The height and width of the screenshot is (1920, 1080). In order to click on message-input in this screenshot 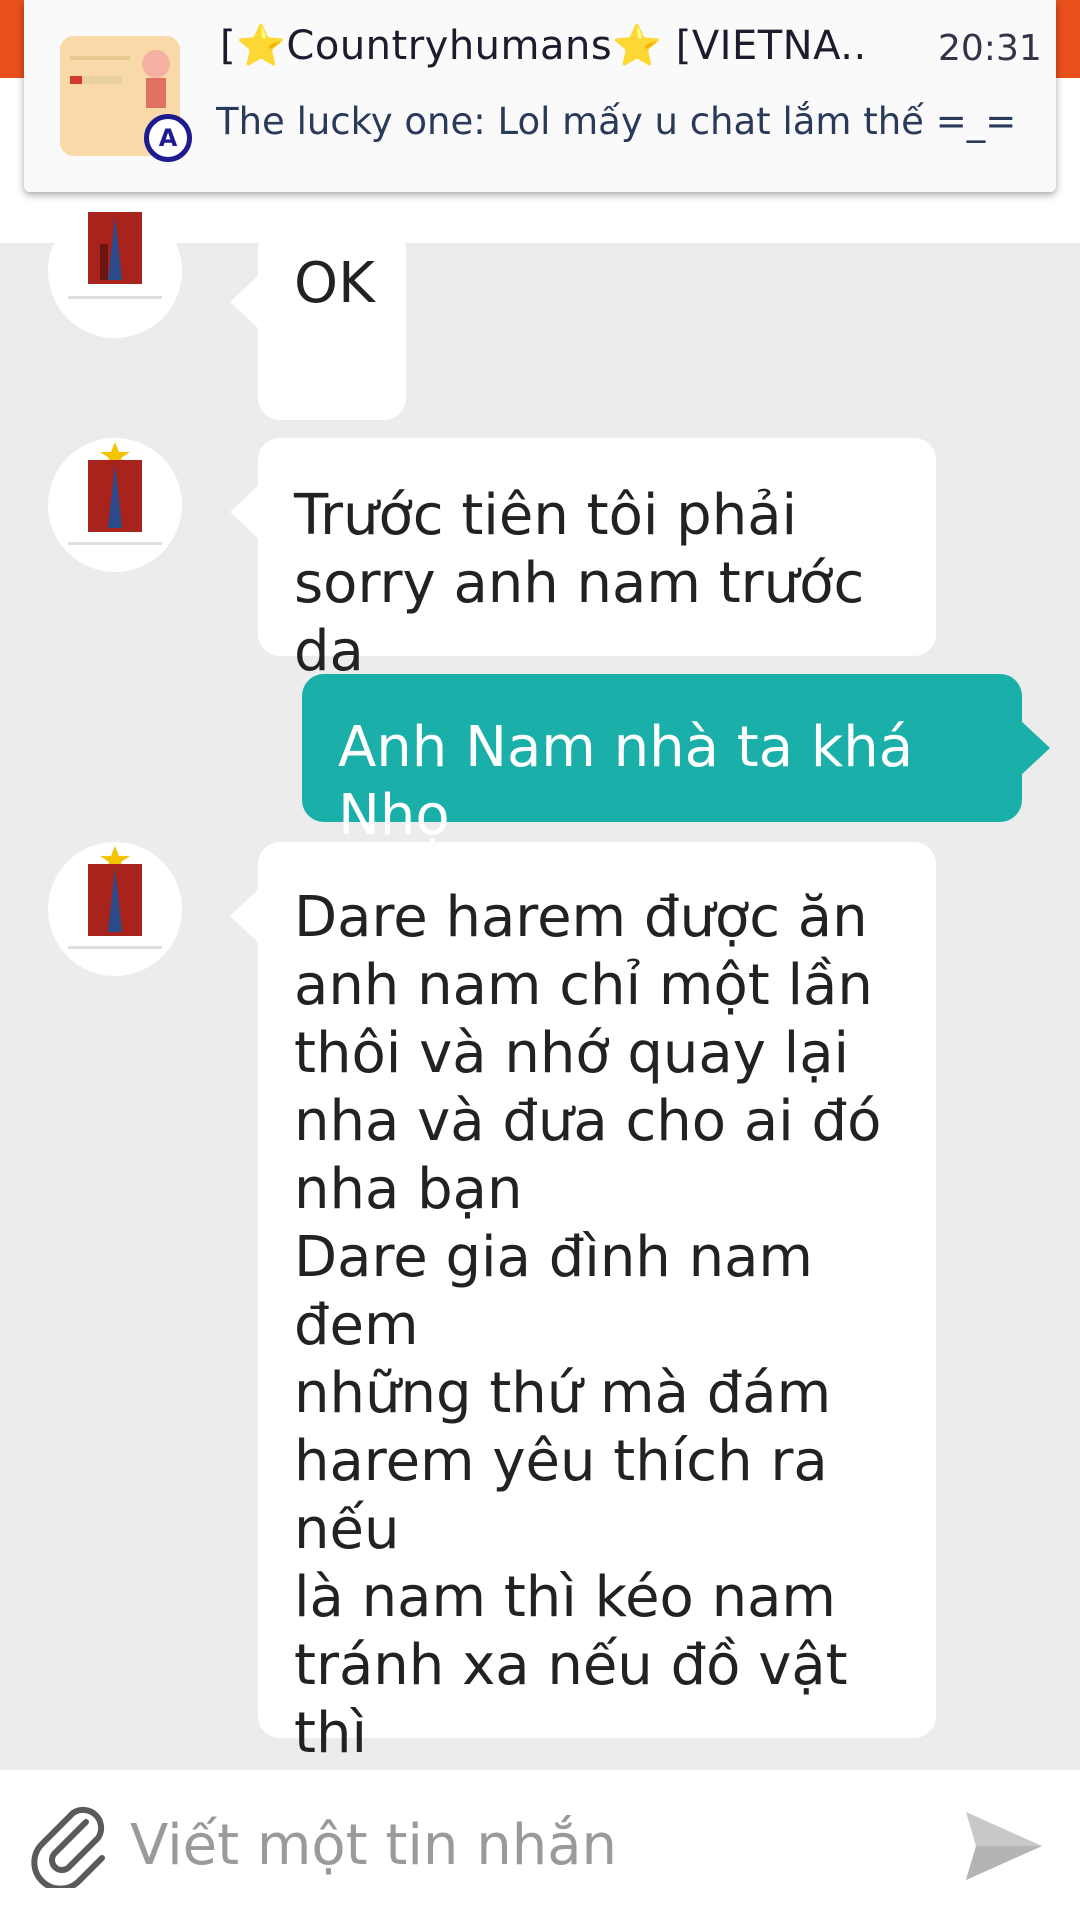, I will do `click(530, 1845)`.